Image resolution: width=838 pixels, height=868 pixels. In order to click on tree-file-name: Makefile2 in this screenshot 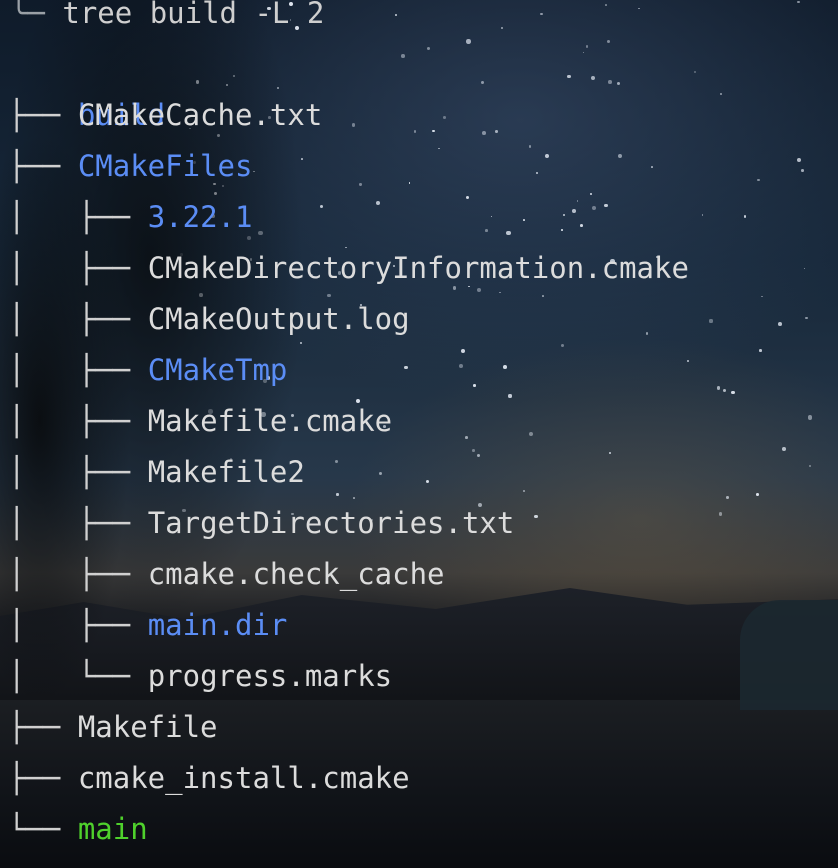, I will do `click(226, 472)`.